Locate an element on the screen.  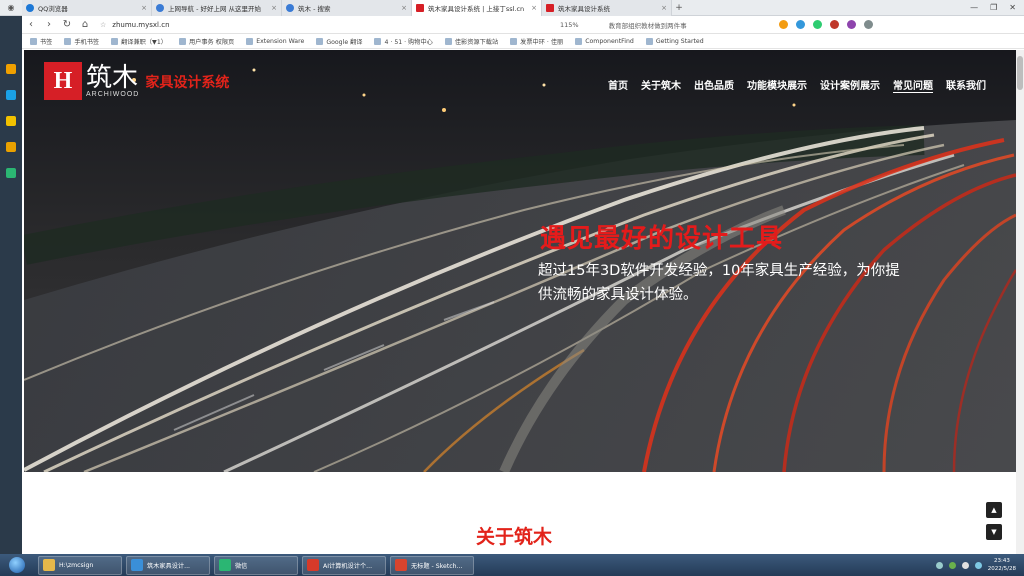
nav-item: 功能模块展示 is located at coordinates (777, 85).